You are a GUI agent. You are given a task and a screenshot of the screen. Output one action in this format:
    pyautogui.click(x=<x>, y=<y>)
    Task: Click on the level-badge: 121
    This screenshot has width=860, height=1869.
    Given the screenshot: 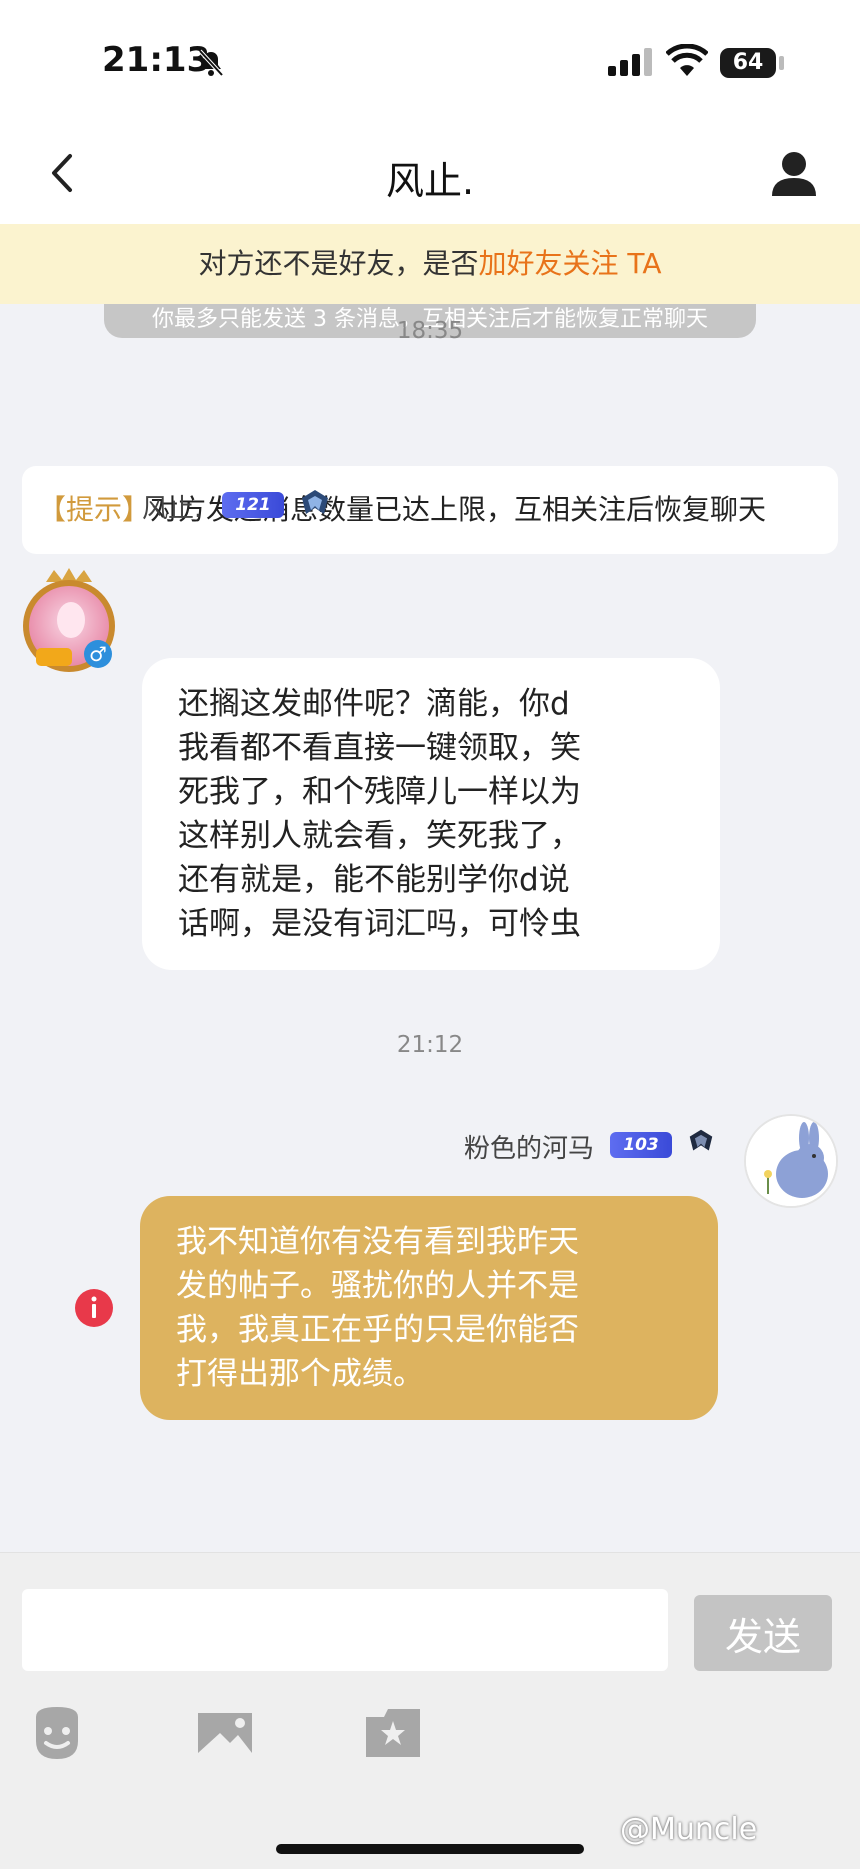 What is the action you would take?
    pyautogui.click(x=253, y=505)
    